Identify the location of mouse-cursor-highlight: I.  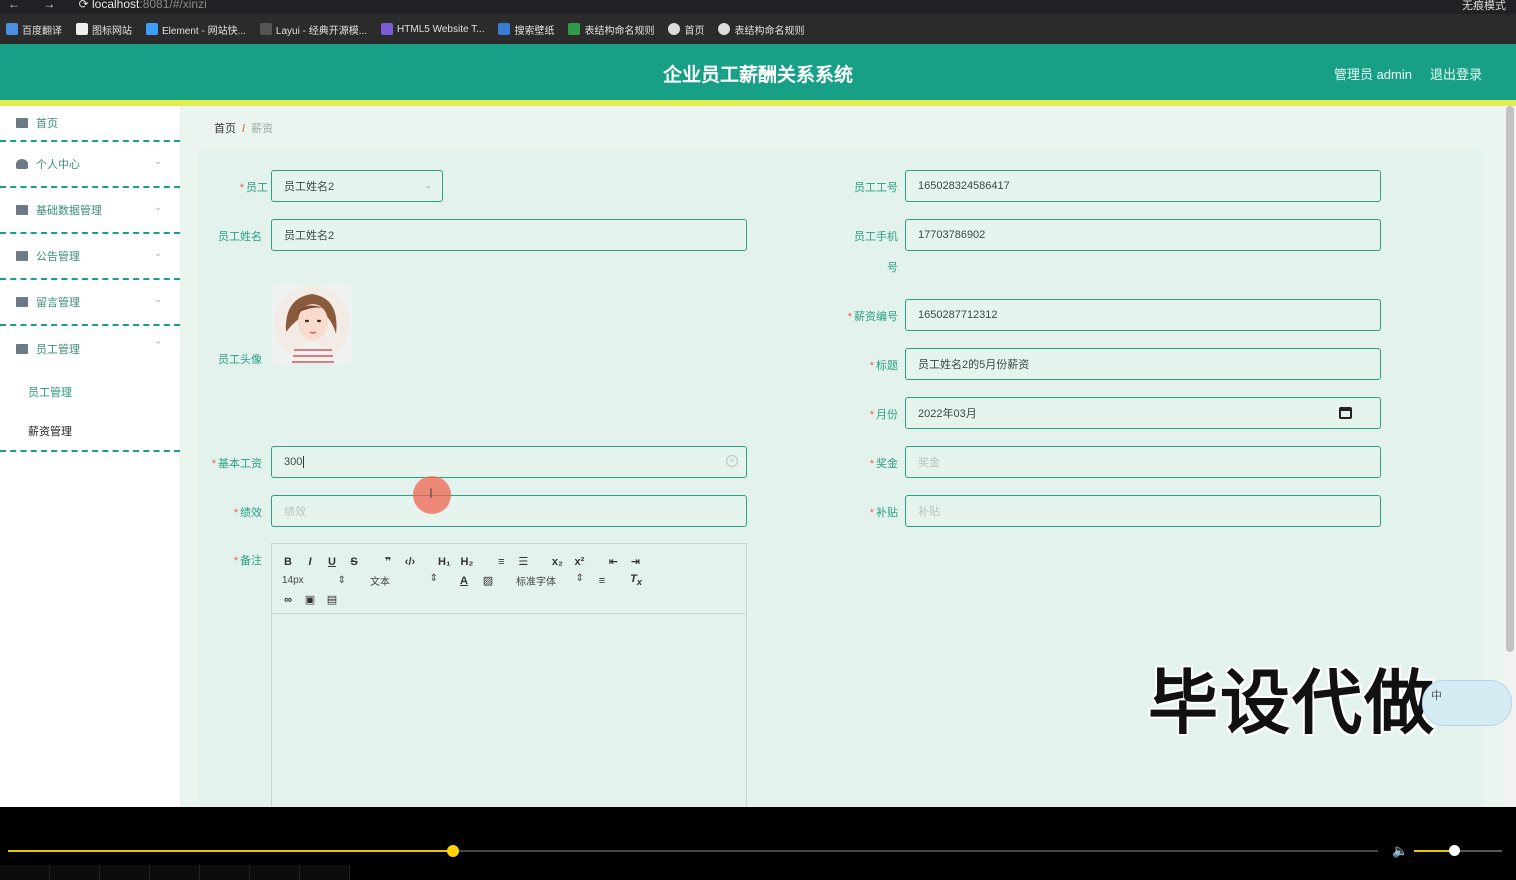
(432, 495).